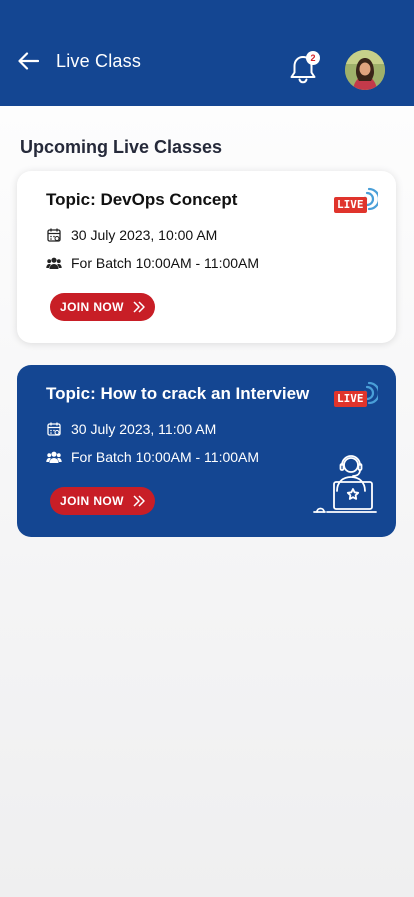 This screenshot has width=414, height=897. I want to click on app-bar: Live Class 2, so click(207, 53).